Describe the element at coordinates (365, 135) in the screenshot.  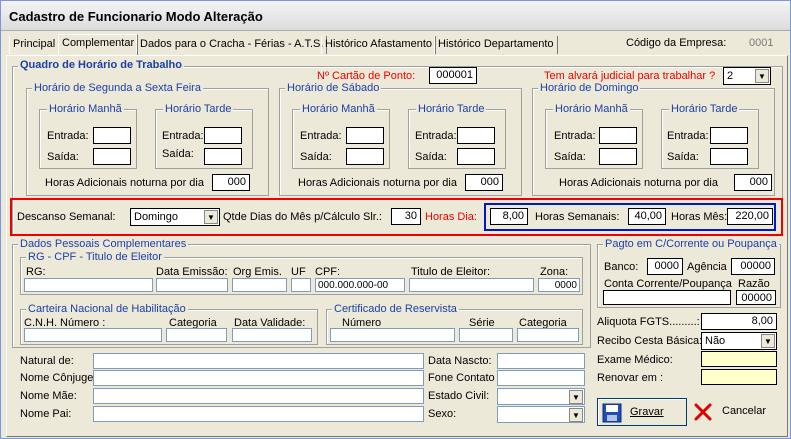
I see `saturday-morning-entrada-field` at that location.